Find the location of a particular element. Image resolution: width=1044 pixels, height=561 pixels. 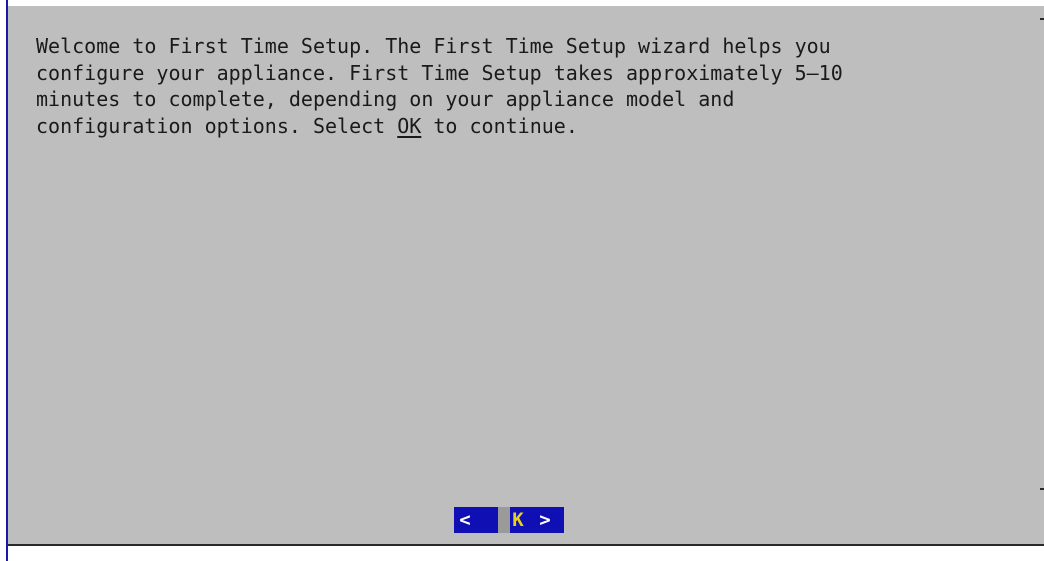

ok-button: < O K > is located at coordinates (509, 520).